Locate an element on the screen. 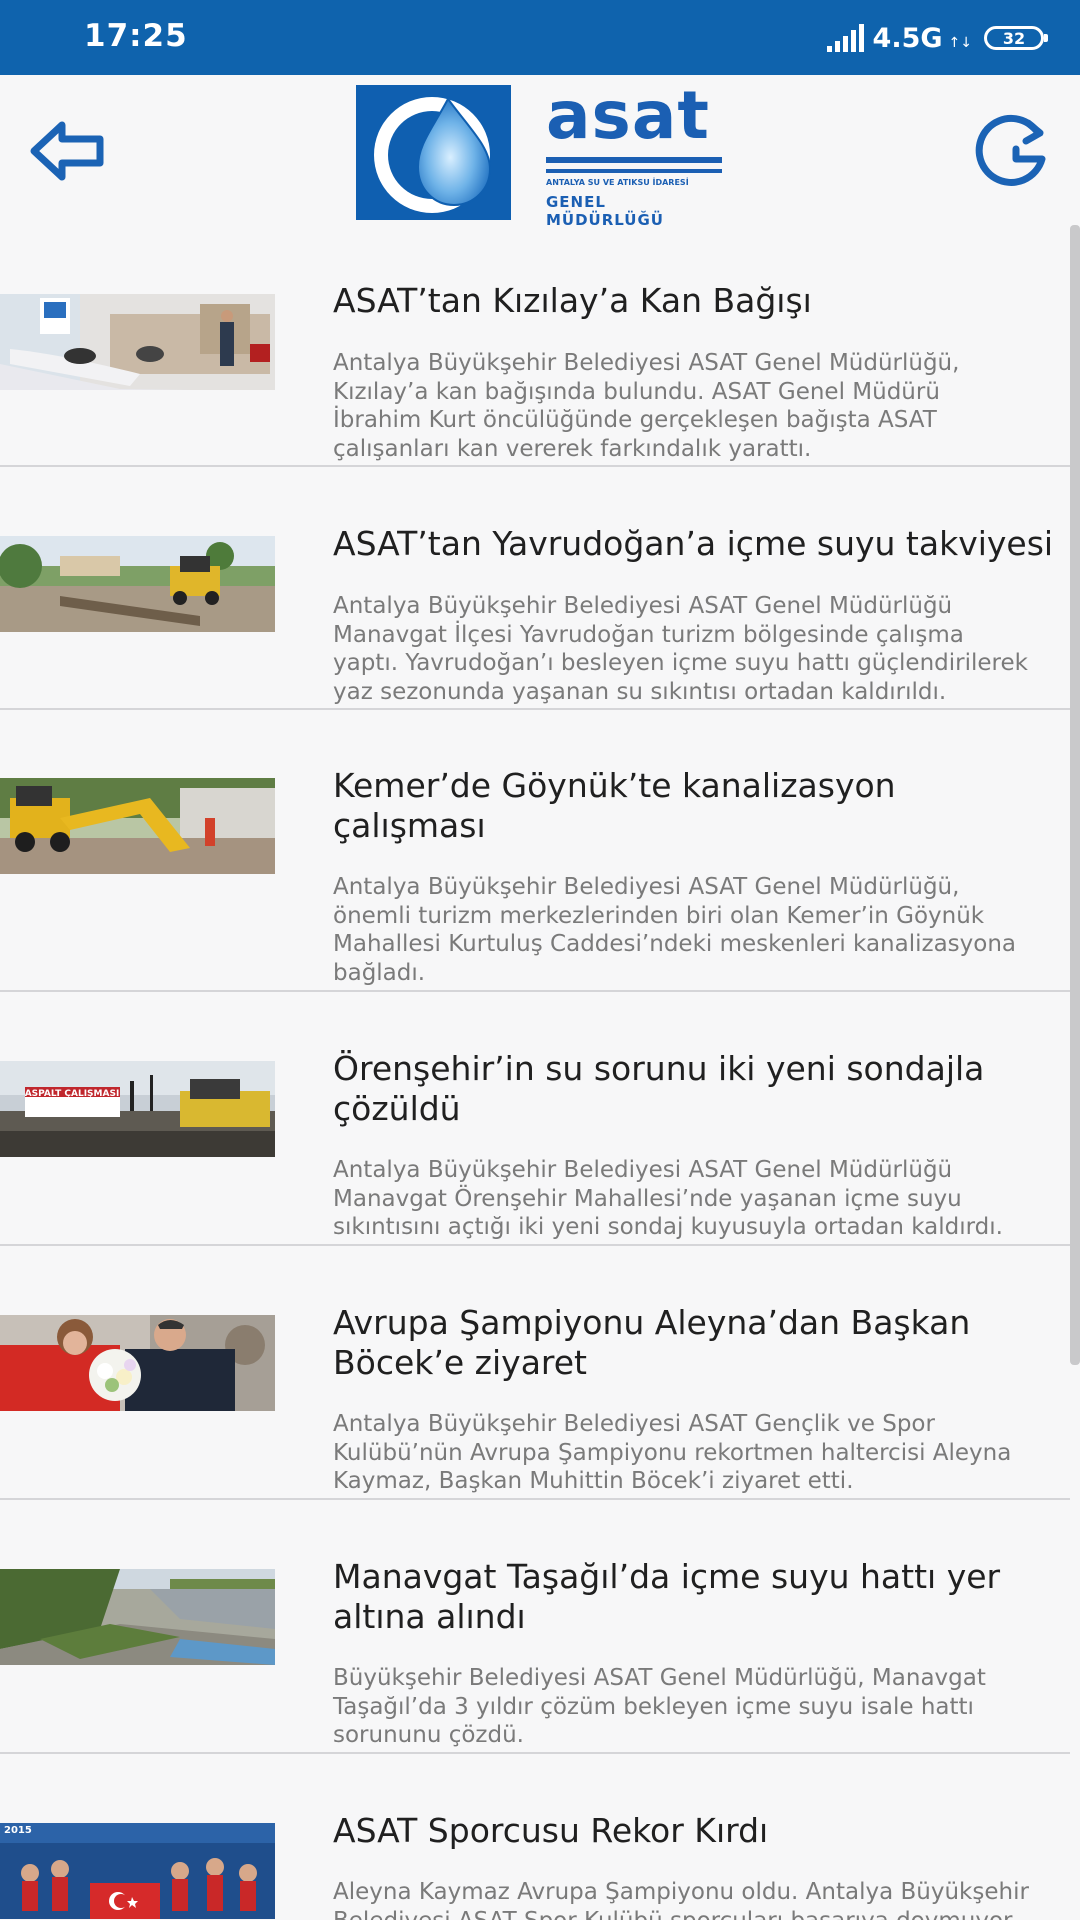 Image resolution: width=1080 pixels, height=1920 pixels. data-activity-icon: ↑↓ is located at coordinates (960, 43).